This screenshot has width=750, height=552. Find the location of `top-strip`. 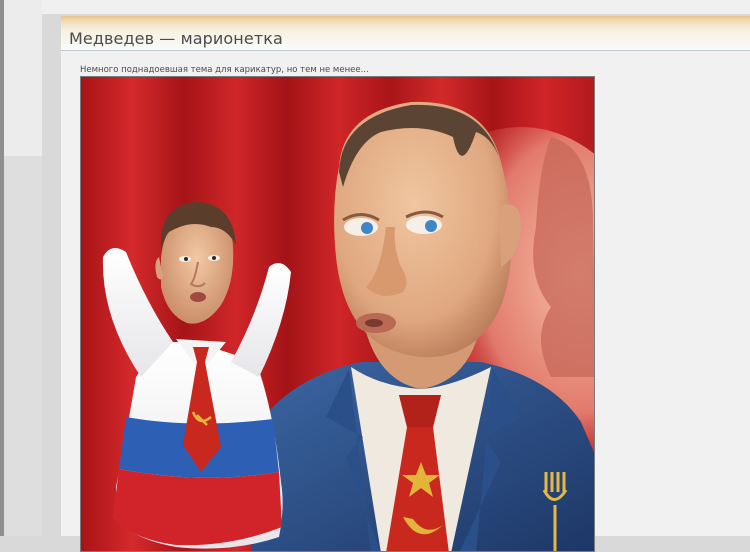

top-strip is located at coordinates (396, 7).